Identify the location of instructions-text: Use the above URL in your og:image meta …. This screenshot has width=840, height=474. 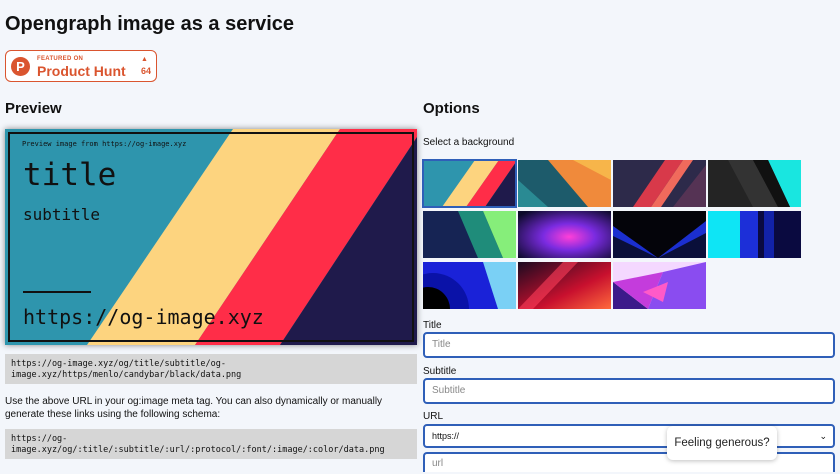
(194, 408).